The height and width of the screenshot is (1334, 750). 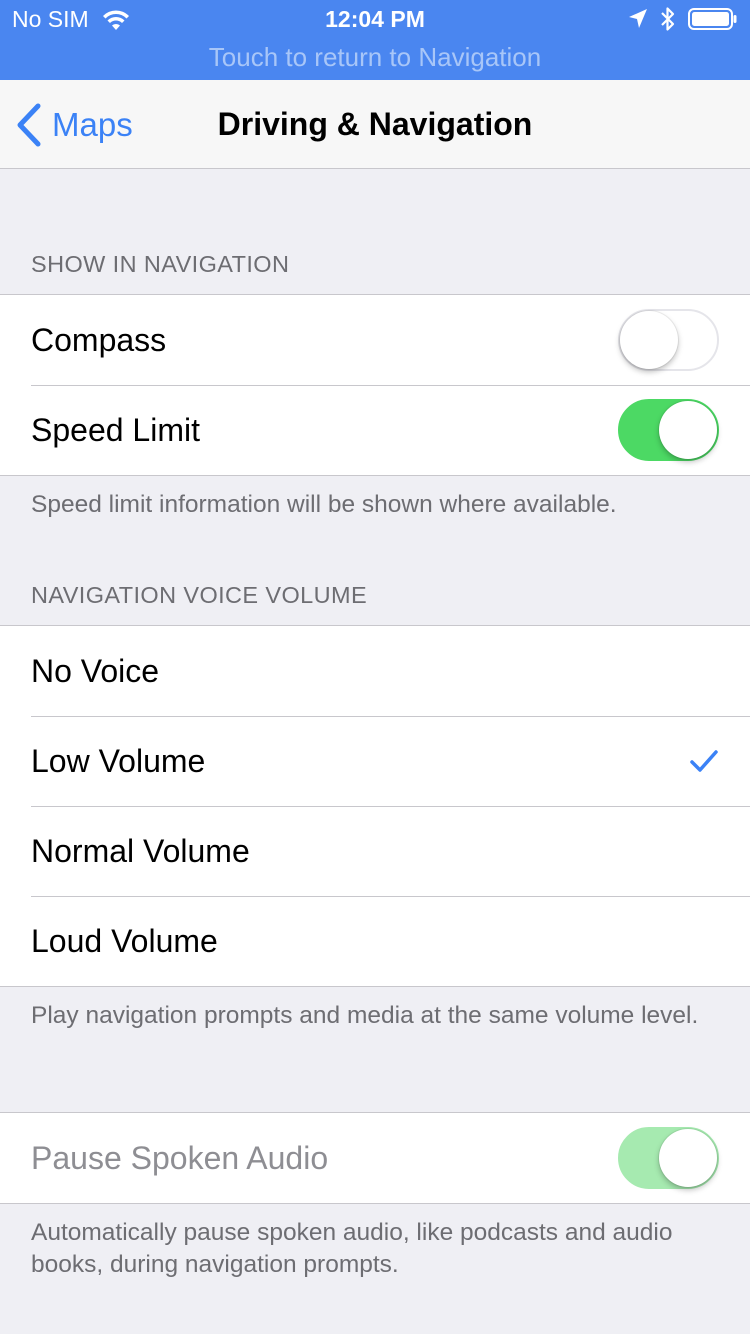 I want to click on speed-limit-row: Speed Limit, so click(x=375, y=430).